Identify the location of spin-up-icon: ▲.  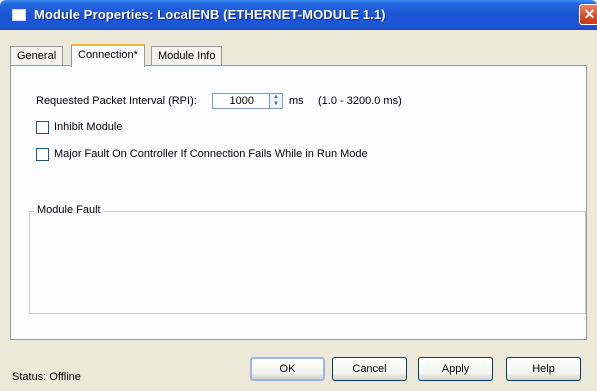
(276, 97).